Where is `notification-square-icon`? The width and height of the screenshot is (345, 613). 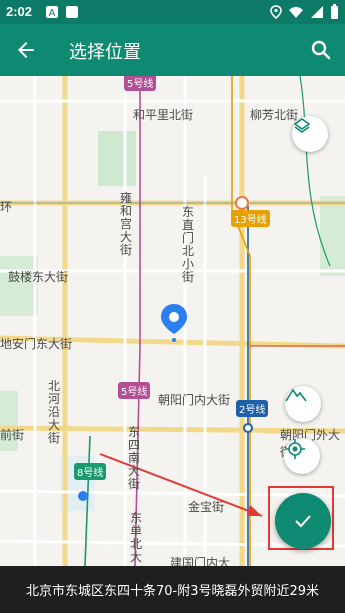
notification-square-icon is located at coordinates (72, 12).